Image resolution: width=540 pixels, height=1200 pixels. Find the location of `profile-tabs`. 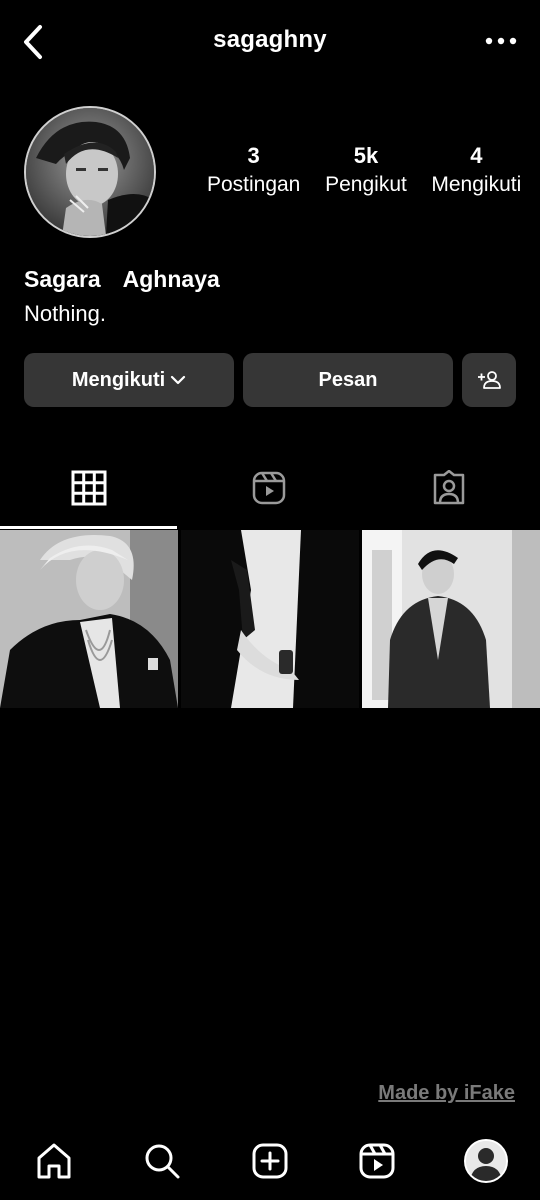

profile-tabs is located at coordinates (270, 488).